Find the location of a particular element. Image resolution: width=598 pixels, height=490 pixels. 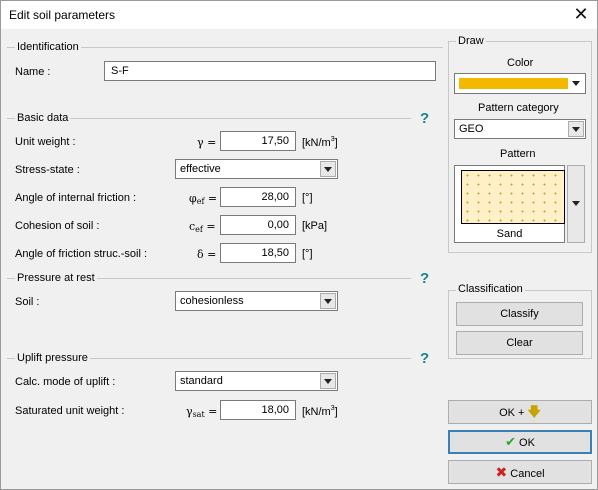

pressure-at-rest-title: Pressure at rest is located at coordinates (56, 278).